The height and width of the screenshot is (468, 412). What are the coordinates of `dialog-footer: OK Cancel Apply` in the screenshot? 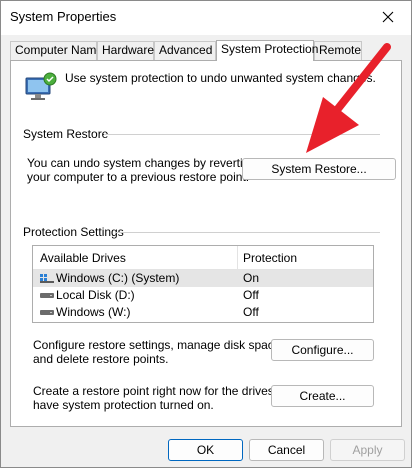 It's located at (206, 447).